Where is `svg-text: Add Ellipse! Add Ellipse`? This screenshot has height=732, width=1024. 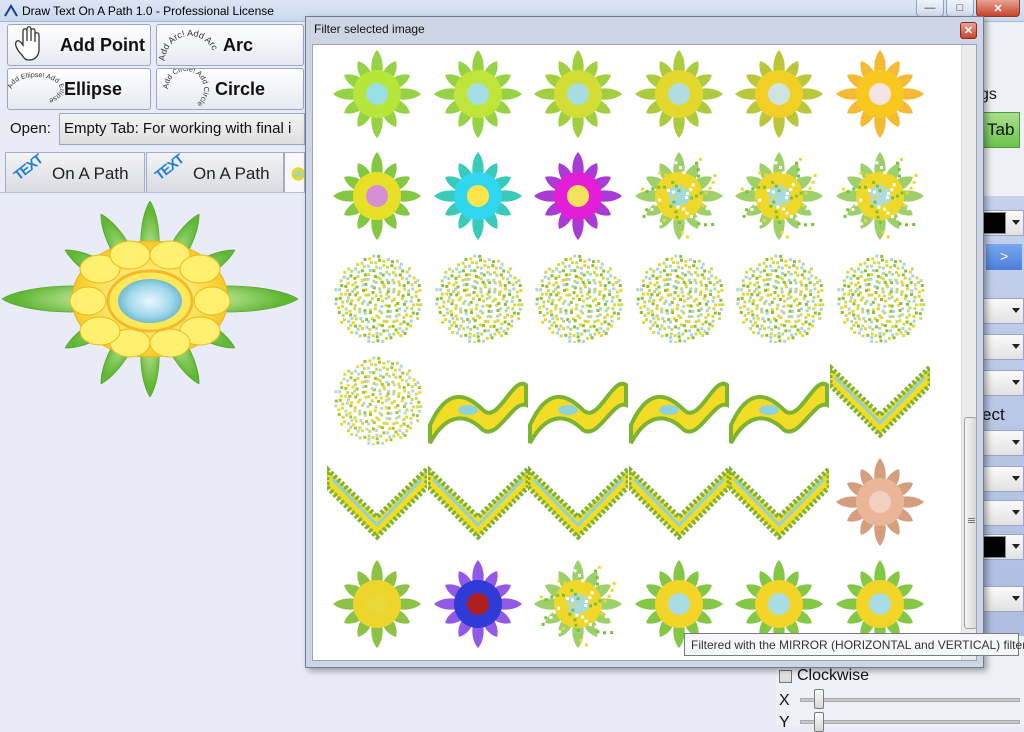
svg-text: Add Ellipse! Add Ellipse is located at coordinates (36, 88).